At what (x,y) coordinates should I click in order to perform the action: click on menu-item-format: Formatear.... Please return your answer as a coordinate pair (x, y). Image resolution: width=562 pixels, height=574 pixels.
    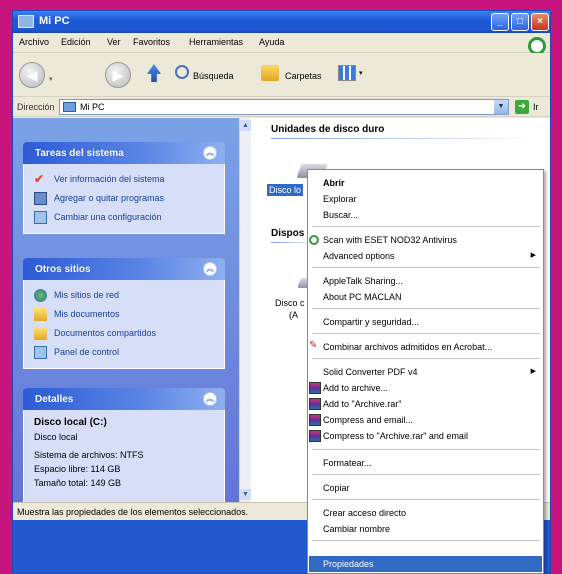
    Looking at the image, I should click on (425, 463).